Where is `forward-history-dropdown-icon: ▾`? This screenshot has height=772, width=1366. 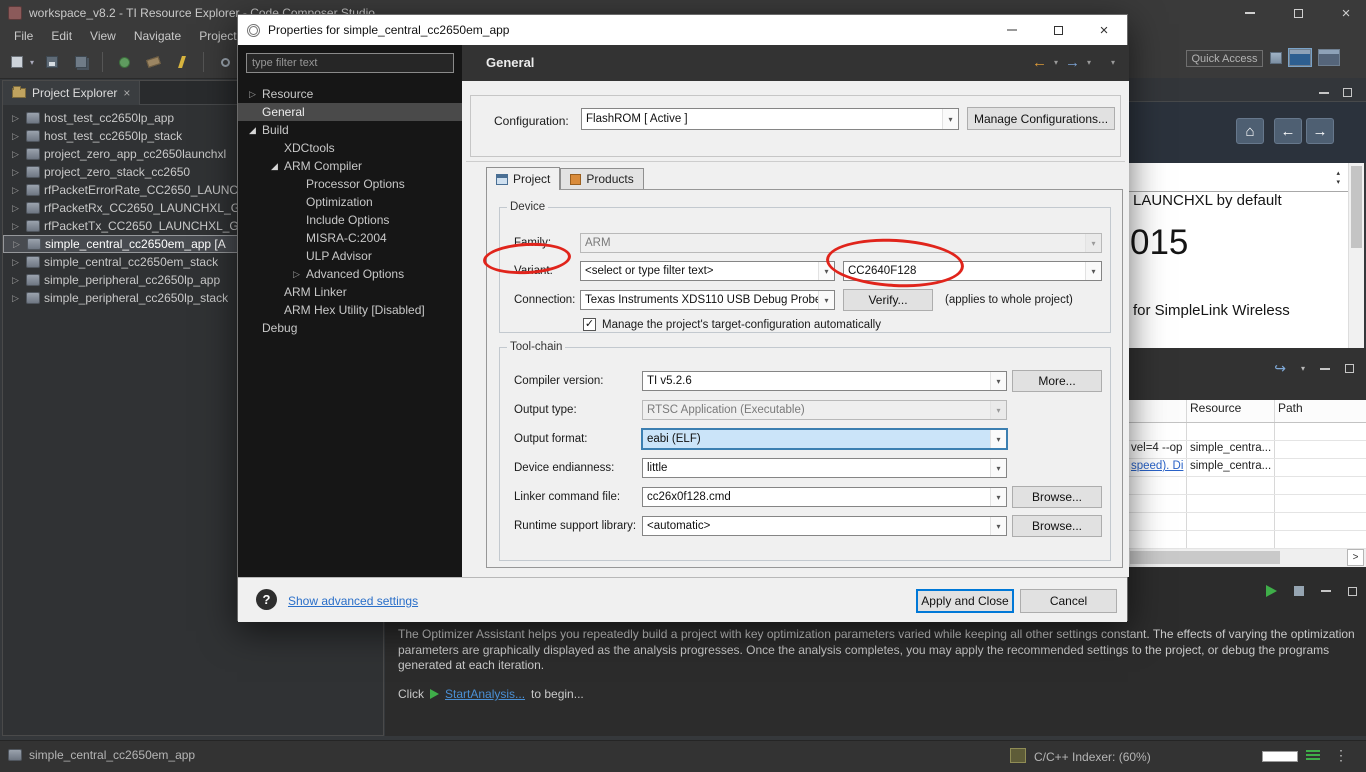
forward-history-dropdown-icon: ▾ is located at coordinates (1089, 62).